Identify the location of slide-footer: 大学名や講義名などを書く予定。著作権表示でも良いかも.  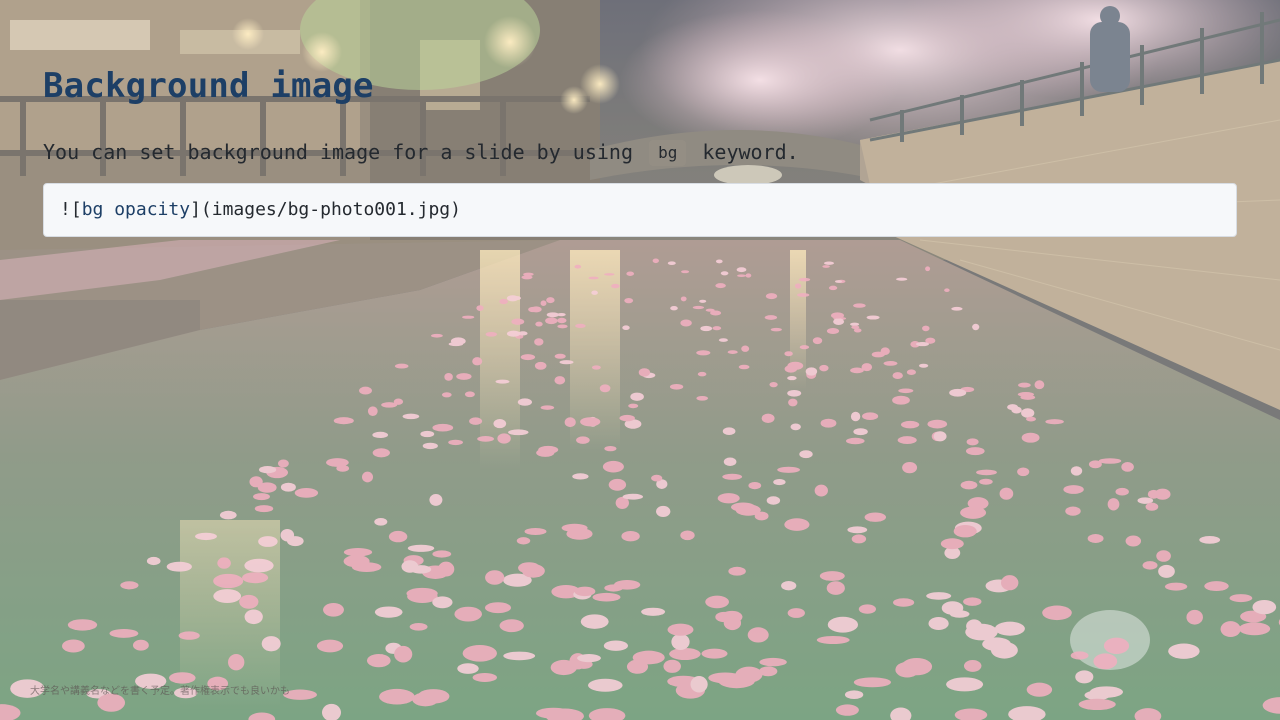
(160, 691).